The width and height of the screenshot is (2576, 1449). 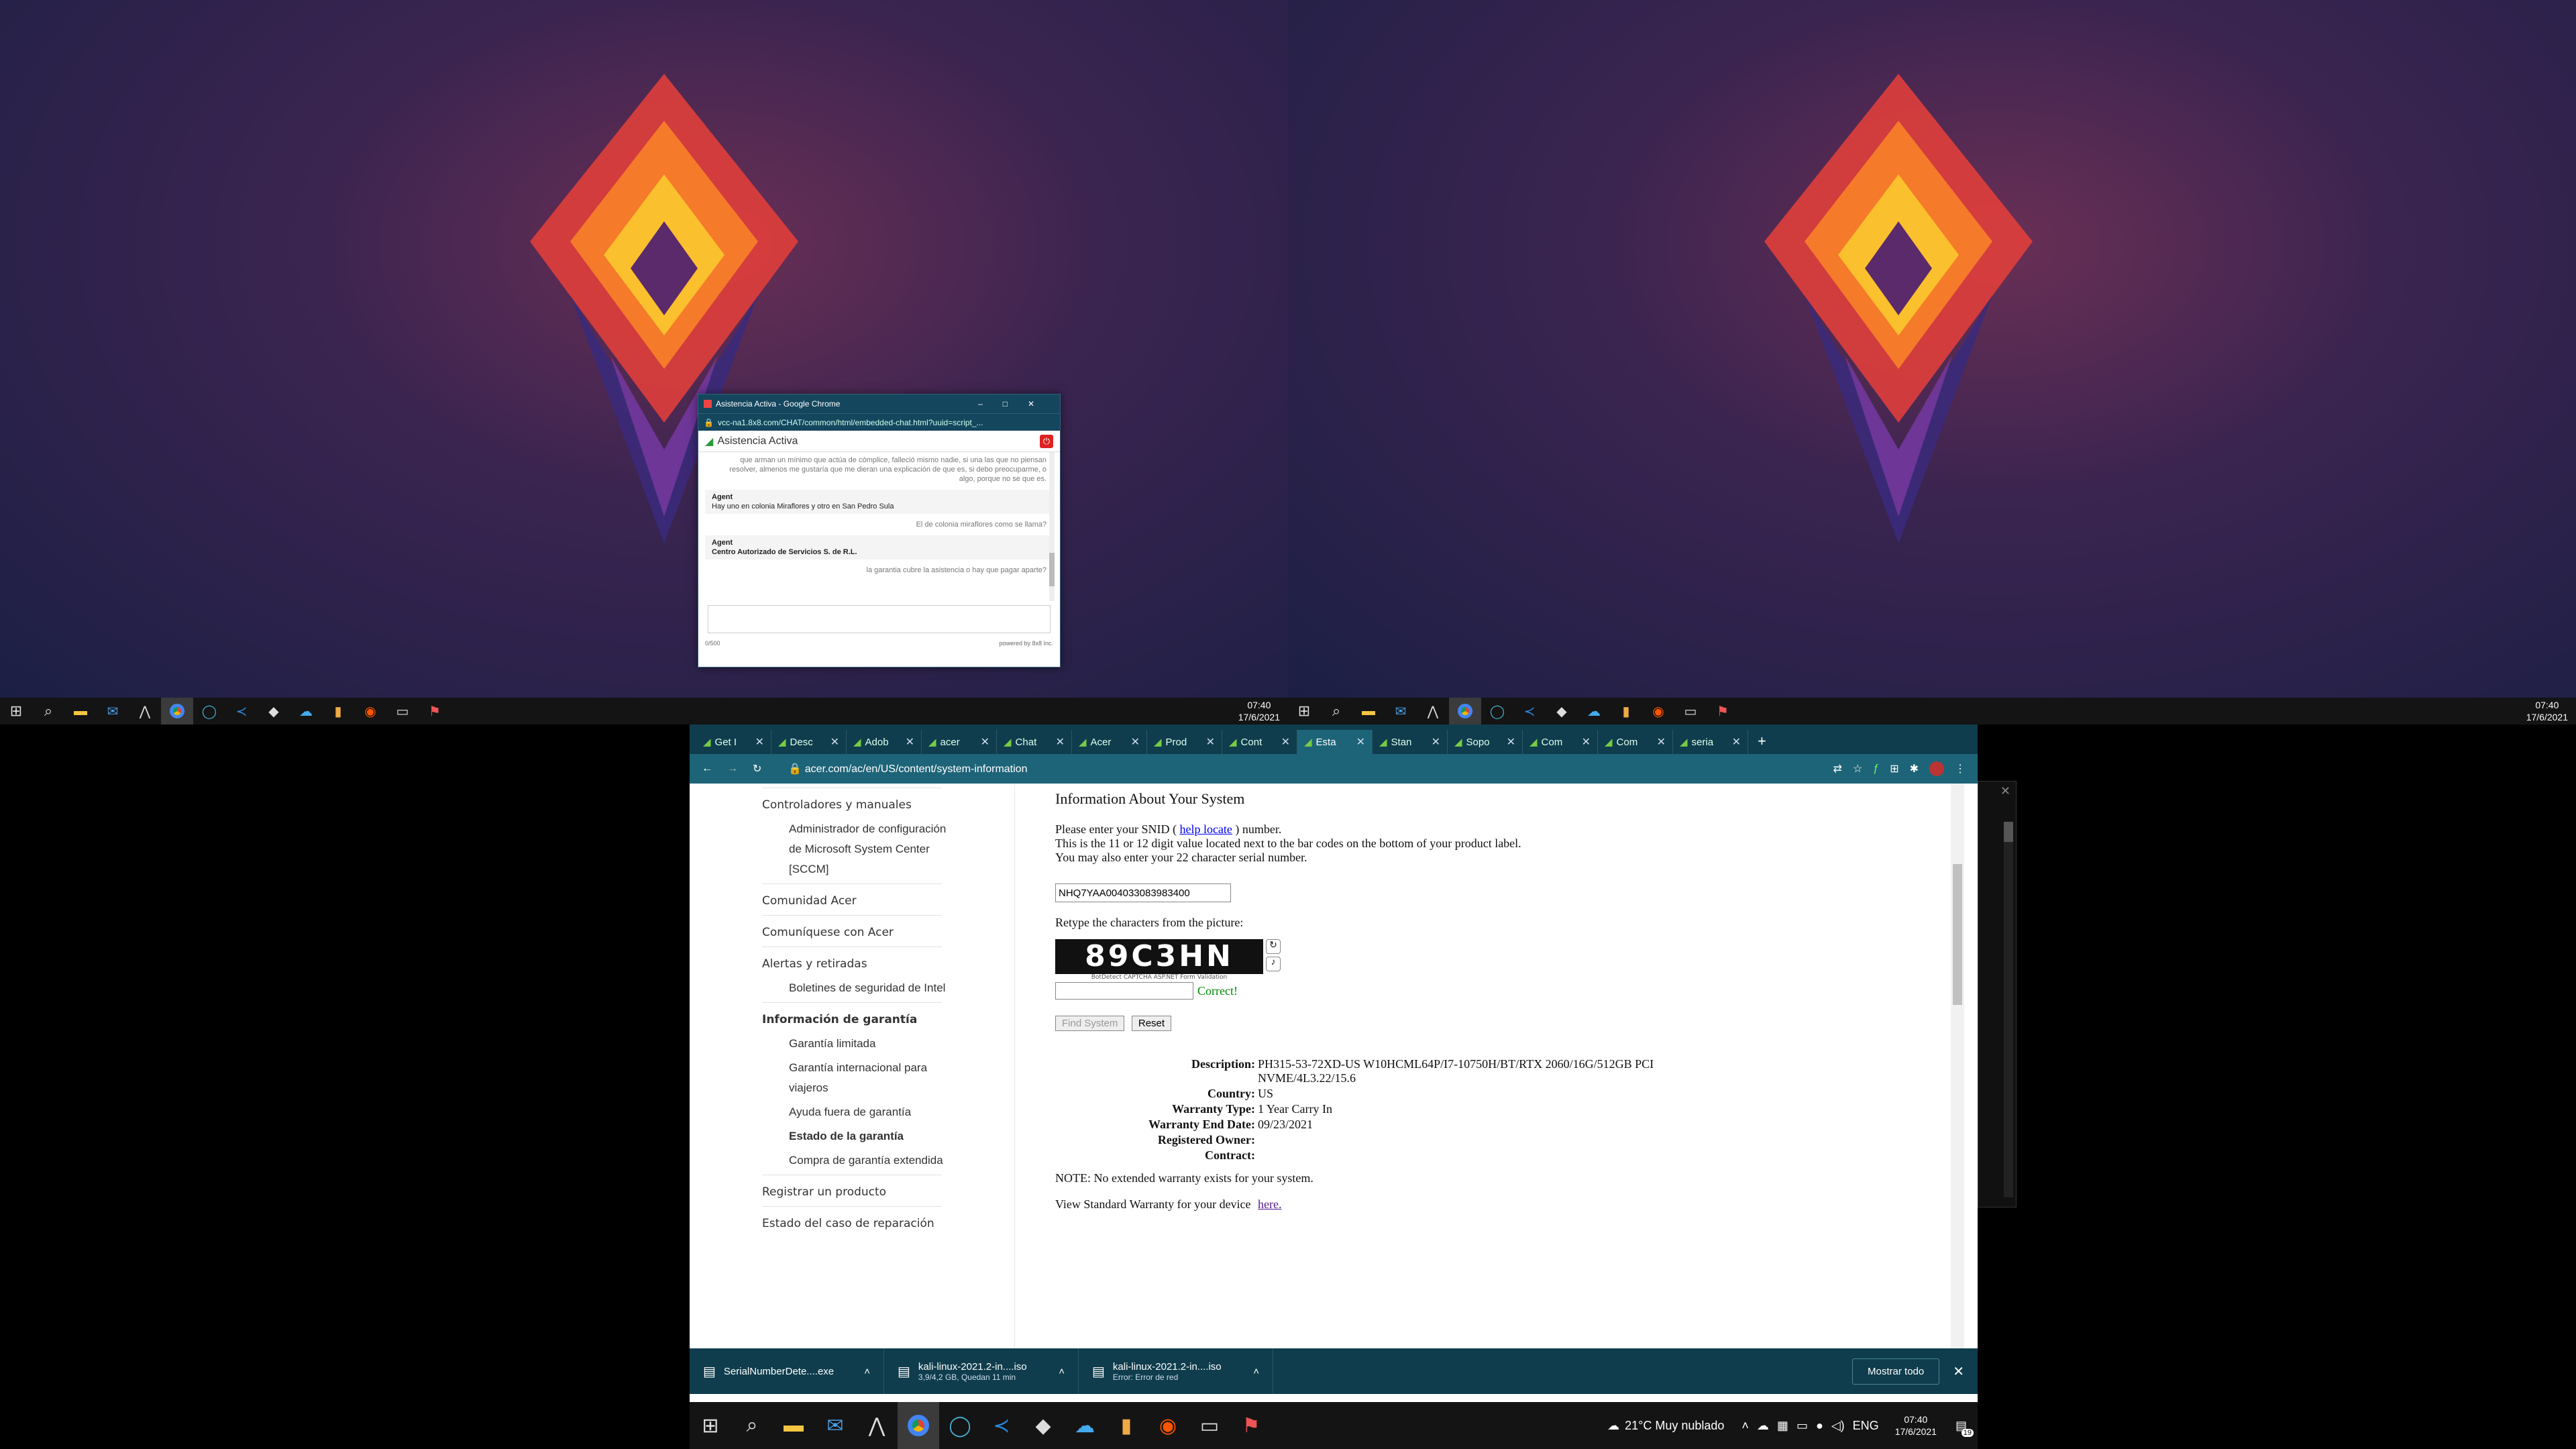 I want to click on translate-icon: ⇄, so click(x=1837, y=768).